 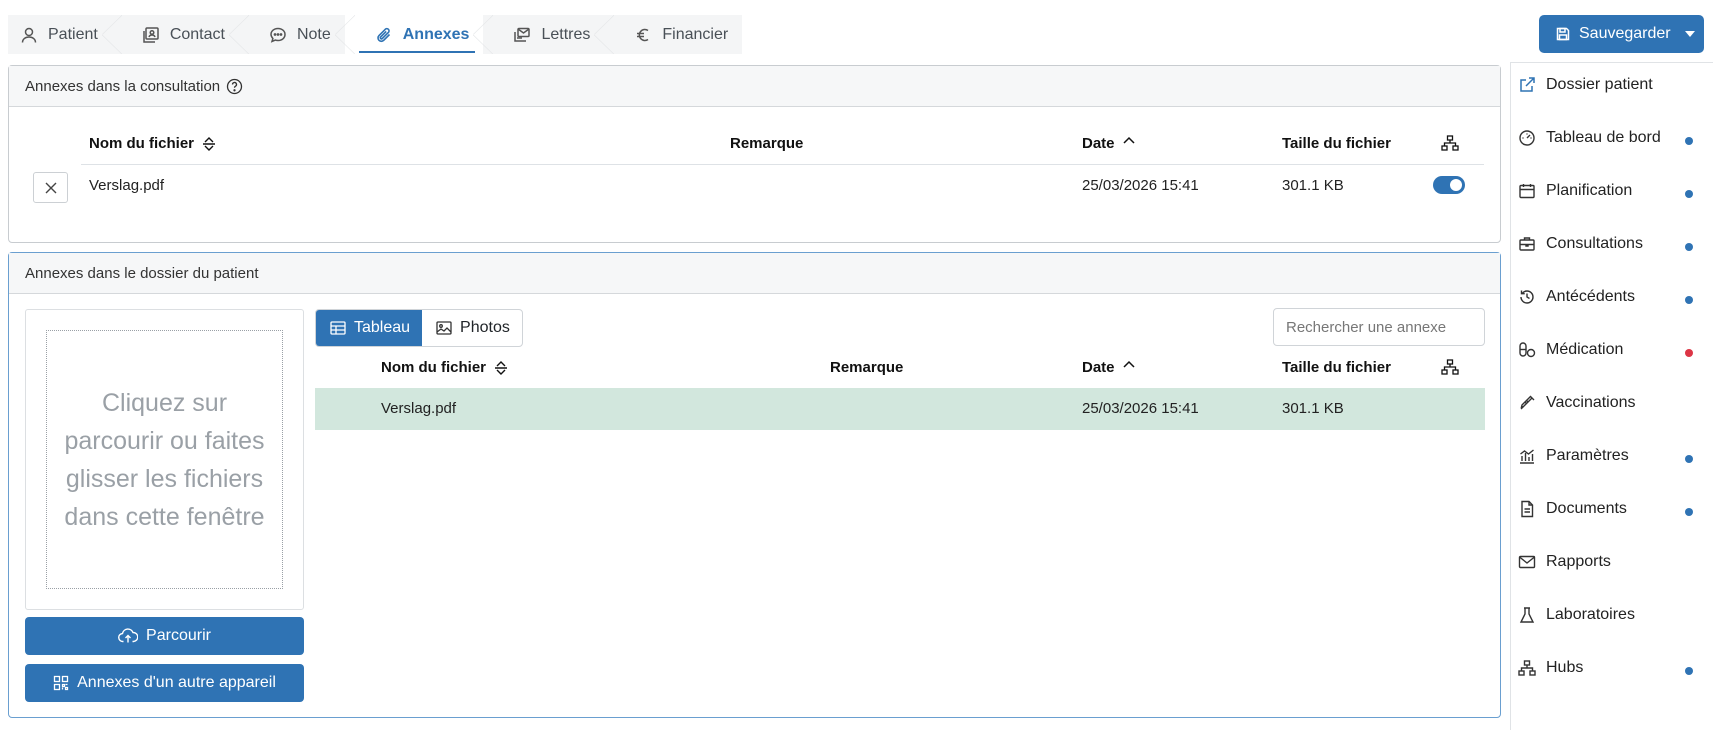 I want to click on tab-patient: Patient, so click(x=65, y=34).